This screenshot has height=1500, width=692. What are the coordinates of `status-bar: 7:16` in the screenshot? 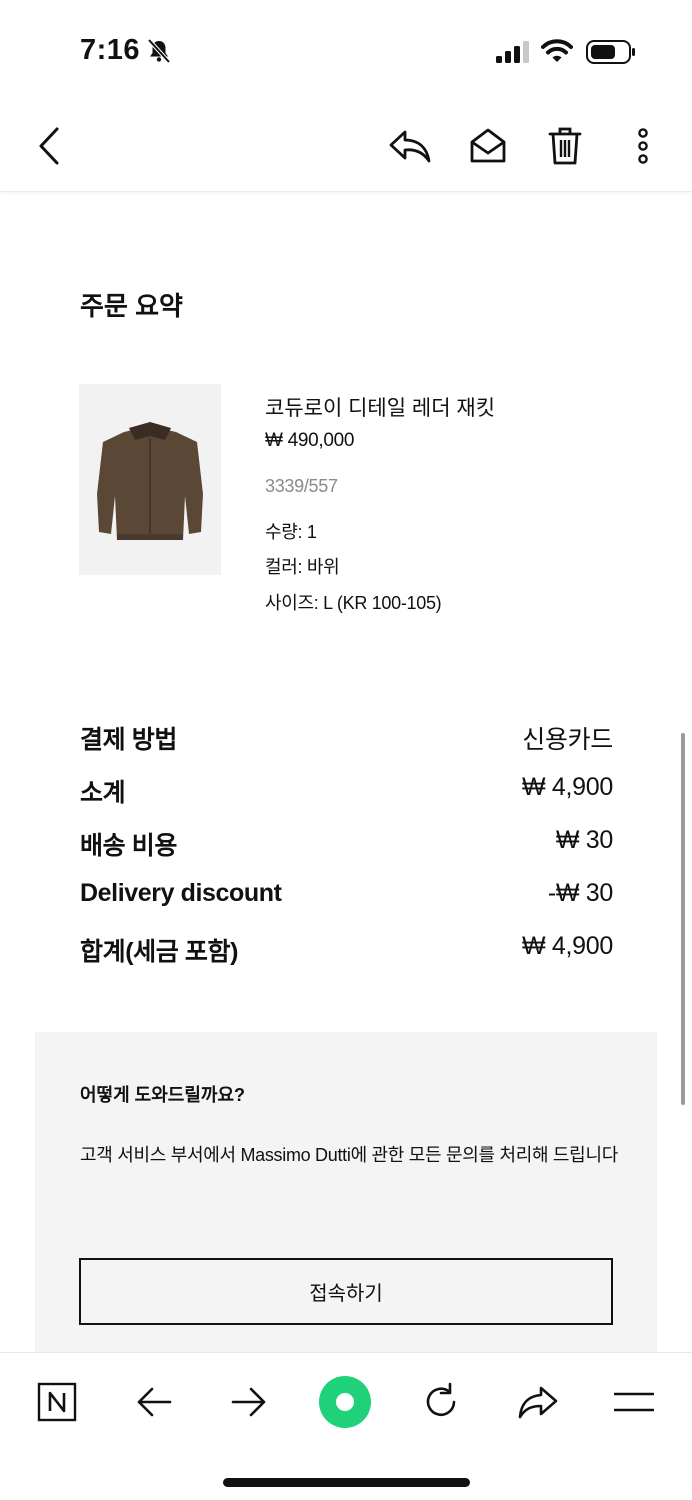 It's located at (346, 50).